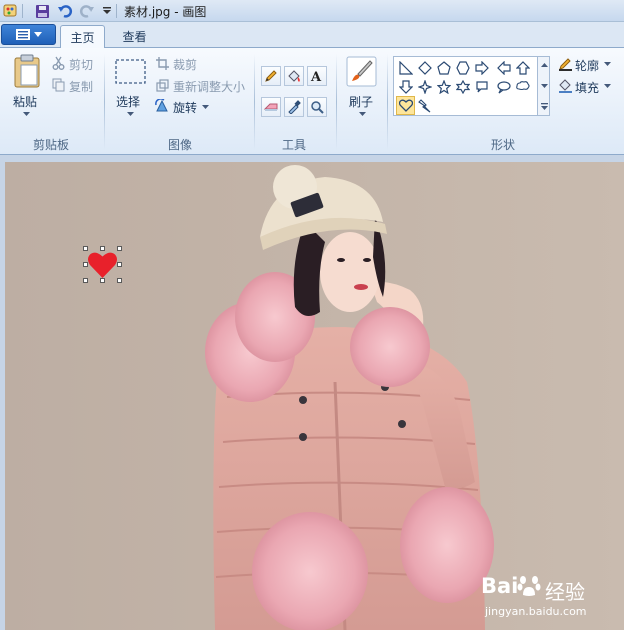  What do you see at coordinates (424, 67) in the screenshot?
I see `diamond-shape-icon` at bounding box center [424, 67].